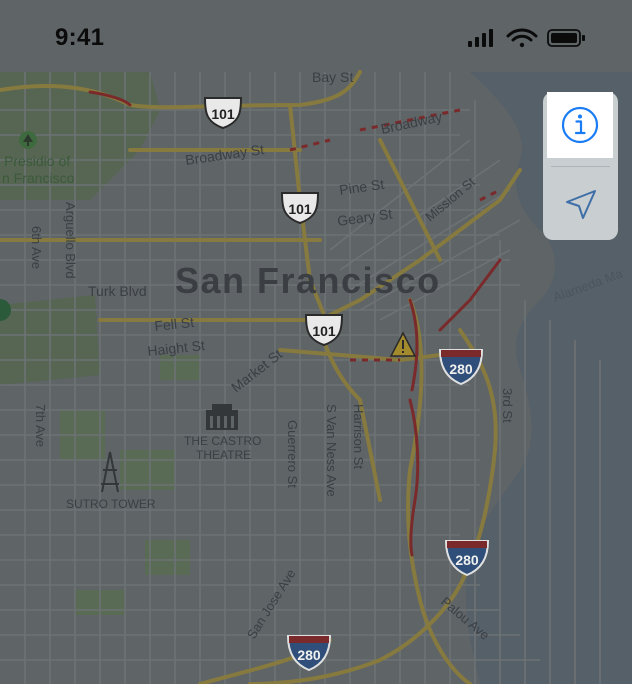 The width and height of the screenshot is (632, 684). I want to click on poi-label: SUTRO TOWER, so click(111, 504).